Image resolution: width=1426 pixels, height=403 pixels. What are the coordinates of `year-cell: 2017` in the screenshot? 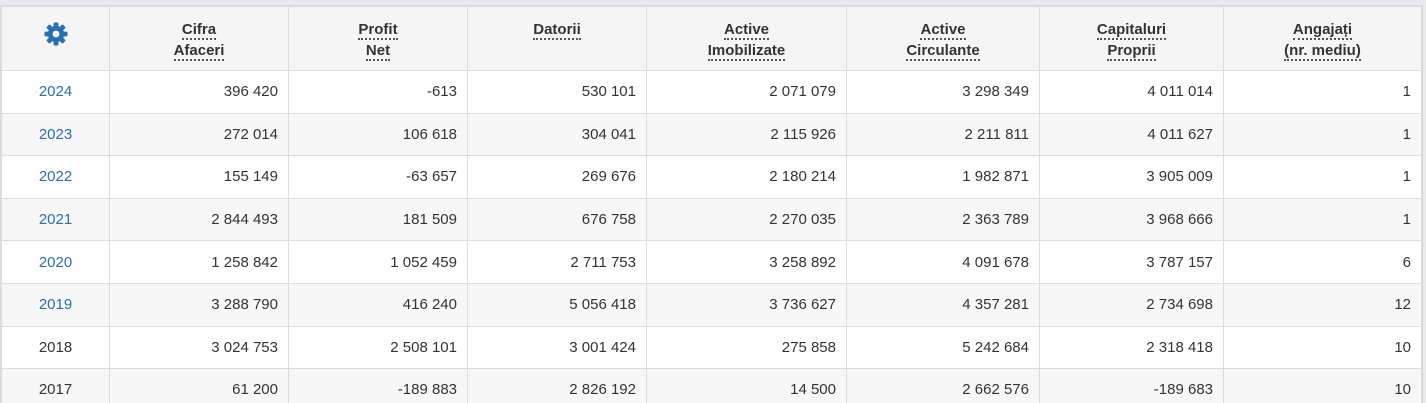 It's located at (56, 386).